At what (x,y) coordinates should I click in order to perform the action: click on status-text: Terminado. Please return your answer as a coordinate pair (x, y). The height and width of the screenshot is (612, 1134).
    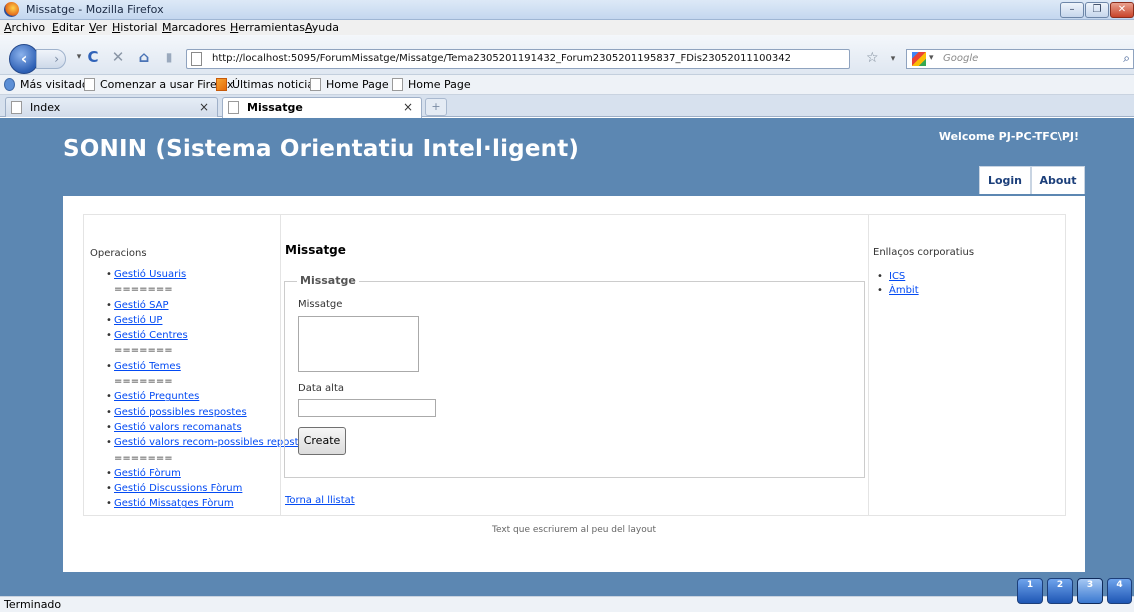
    Looking at the image, I should click on (33, 604).